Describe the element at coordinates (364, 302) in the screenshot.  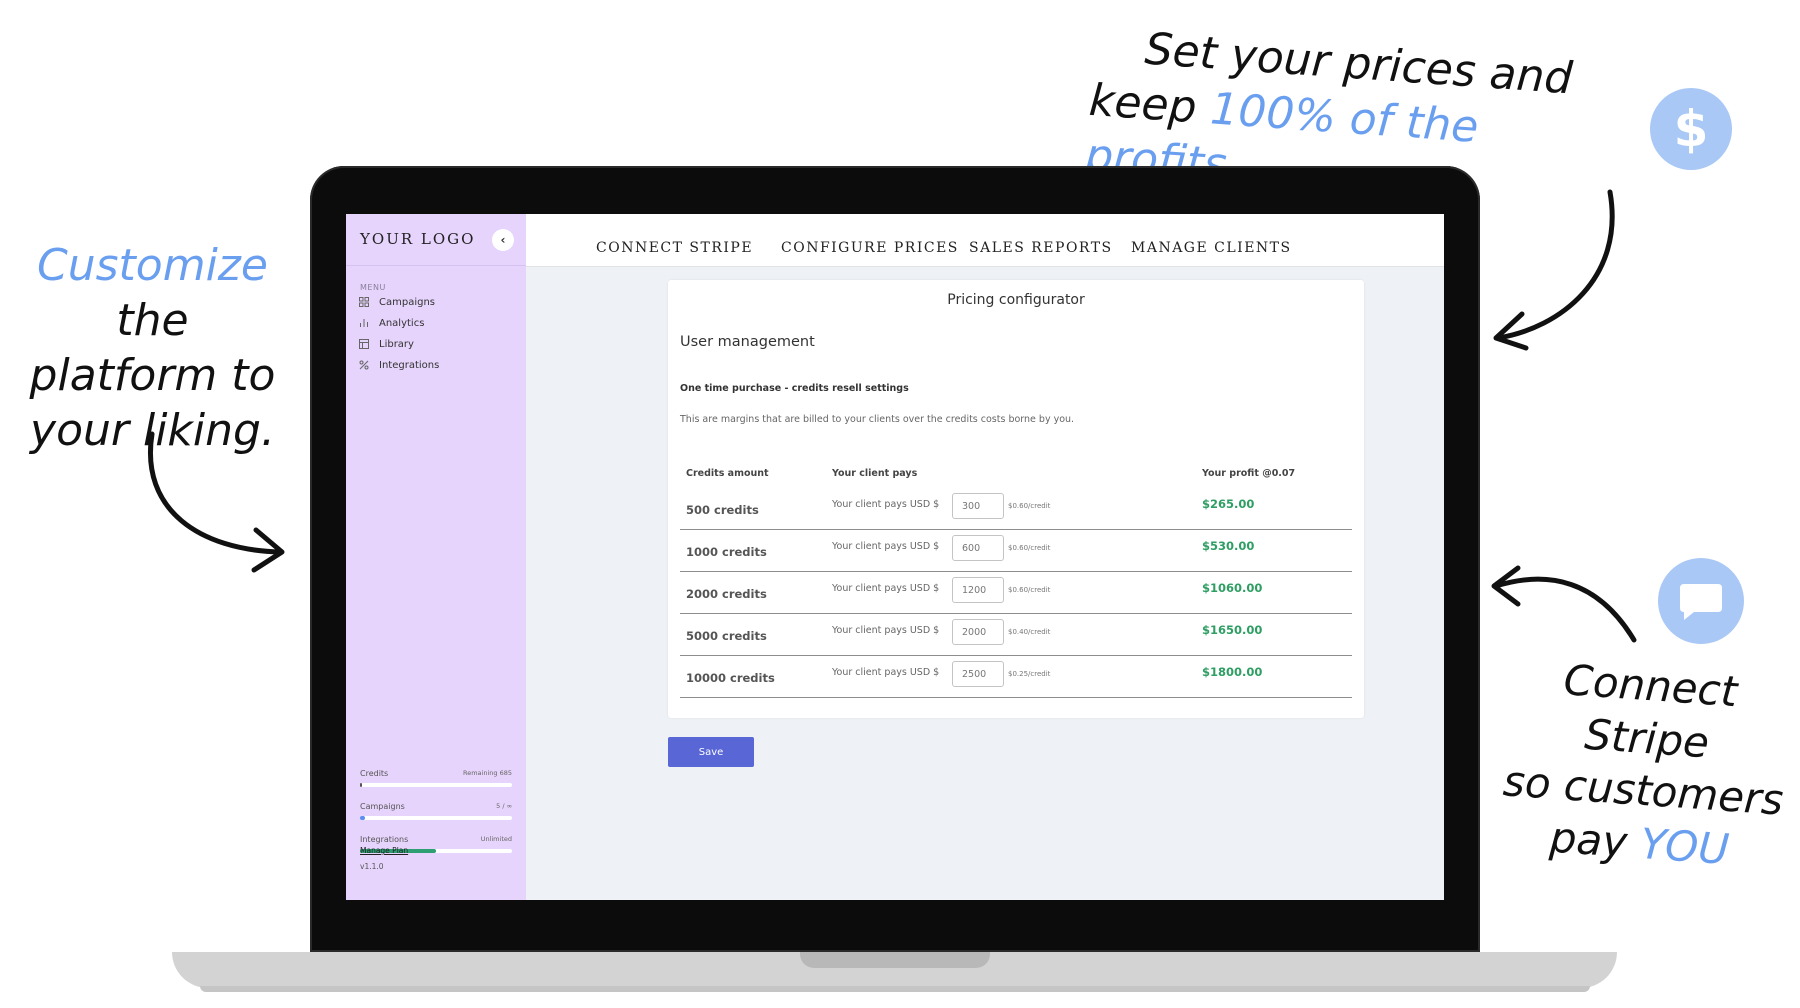
I see `grid-icon` at that location.